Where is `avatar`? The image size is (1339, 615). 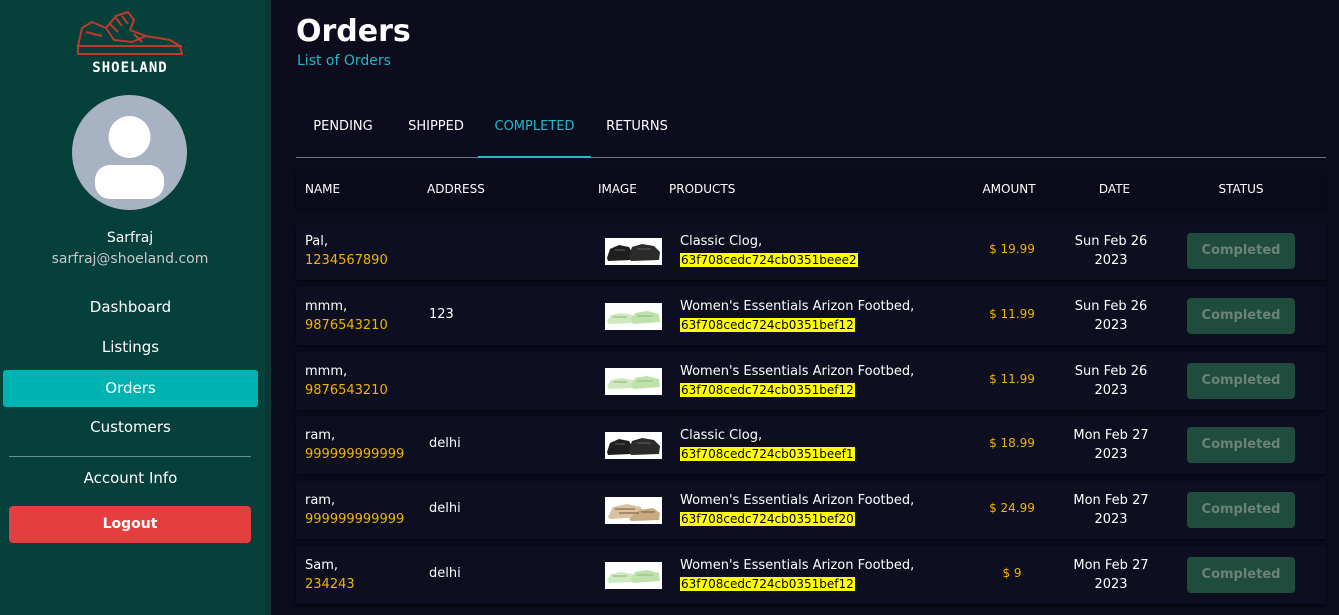
avatar is located at coordinates (129, 152).